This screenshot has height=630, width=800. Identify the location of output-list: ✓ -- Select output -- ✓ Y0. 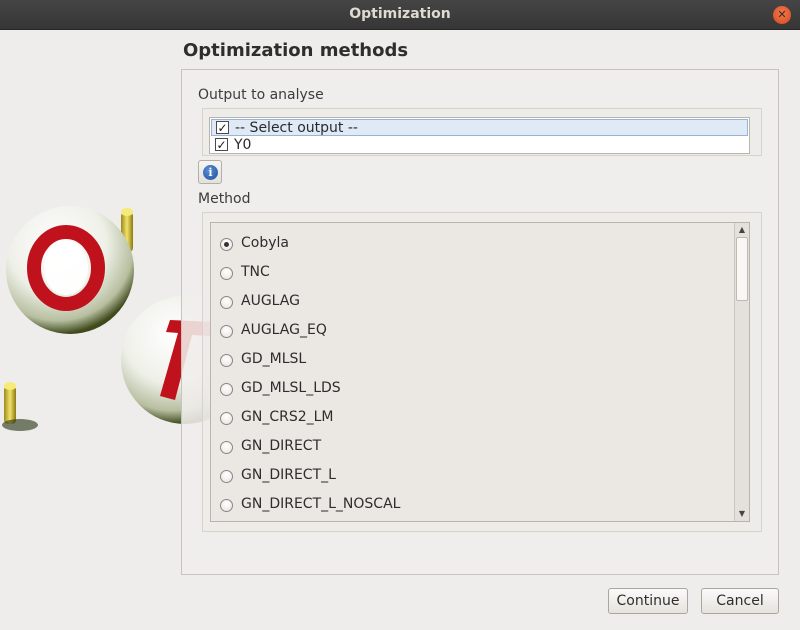
(479, 135).